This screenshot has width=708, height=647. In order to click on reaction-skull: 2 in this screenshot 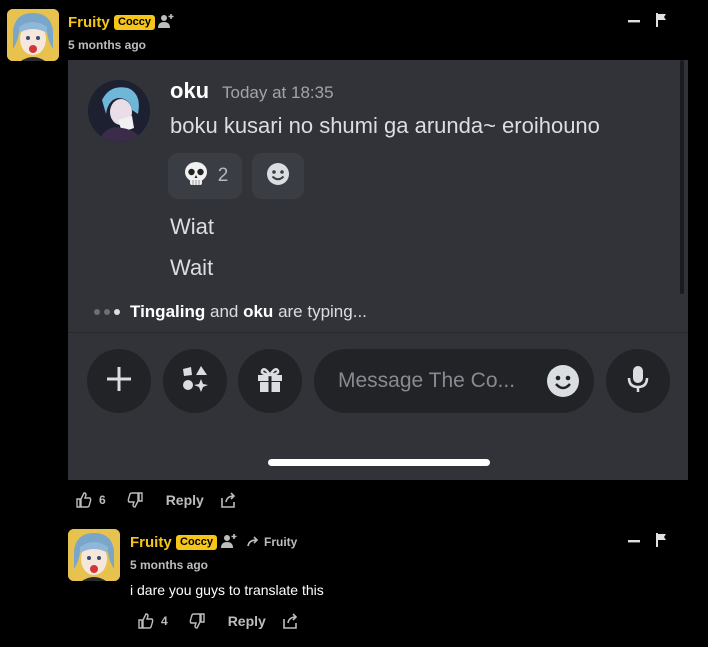, I will do `click(205, 176)`.